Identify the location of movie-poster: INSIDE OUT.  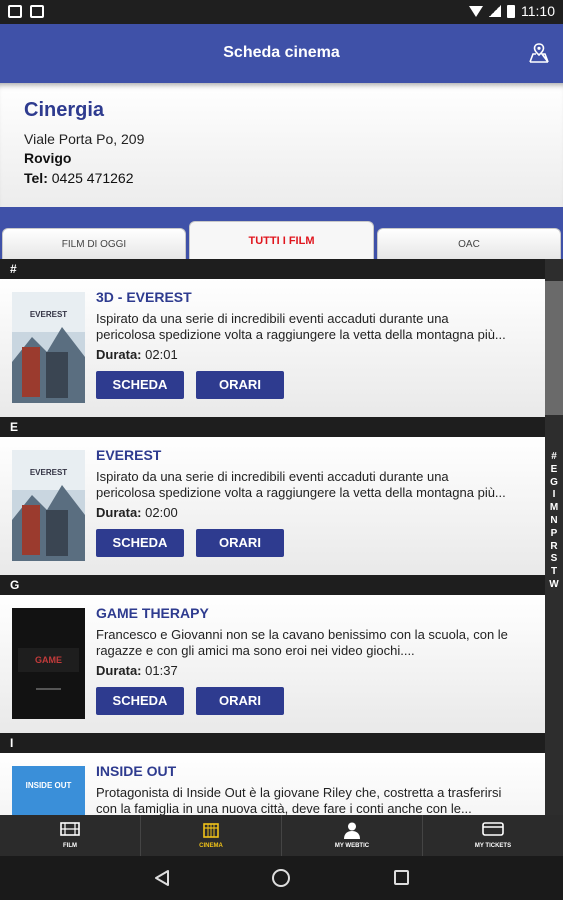
(48, 790).